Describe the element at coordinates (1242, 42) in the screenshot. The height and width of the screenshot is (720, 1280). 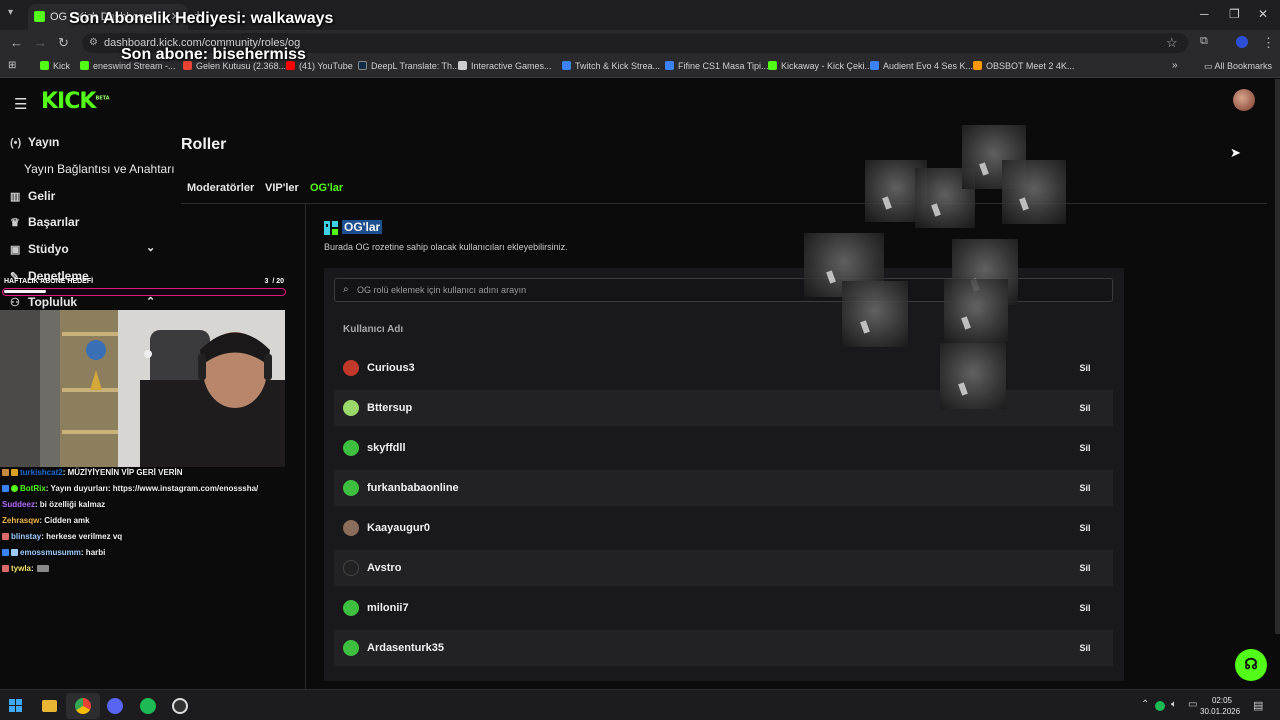
I see `profile-icon` at that location.